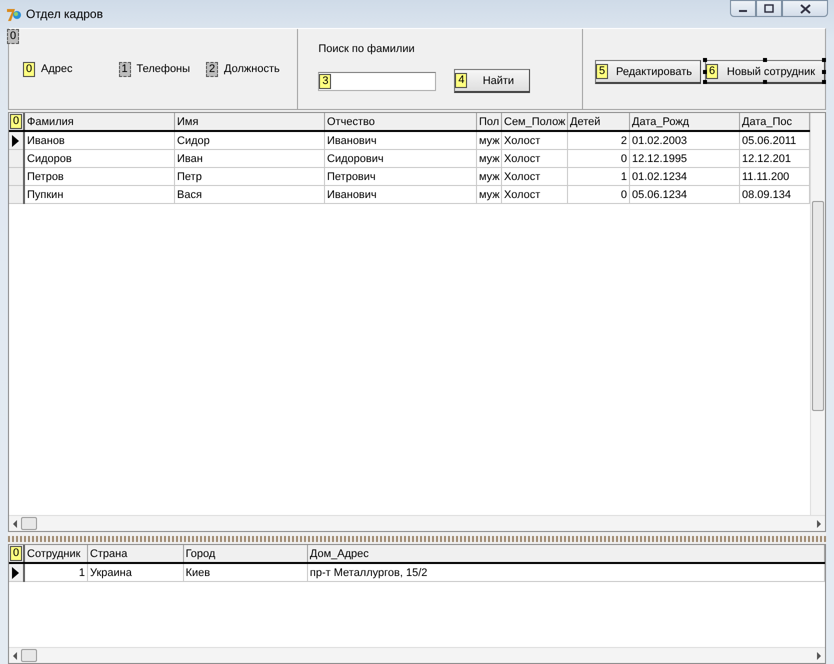  What do you see at coordinates (135, 572) in the screenshot?
I see `table-cell: Украина` at bounding box center [135, 572].